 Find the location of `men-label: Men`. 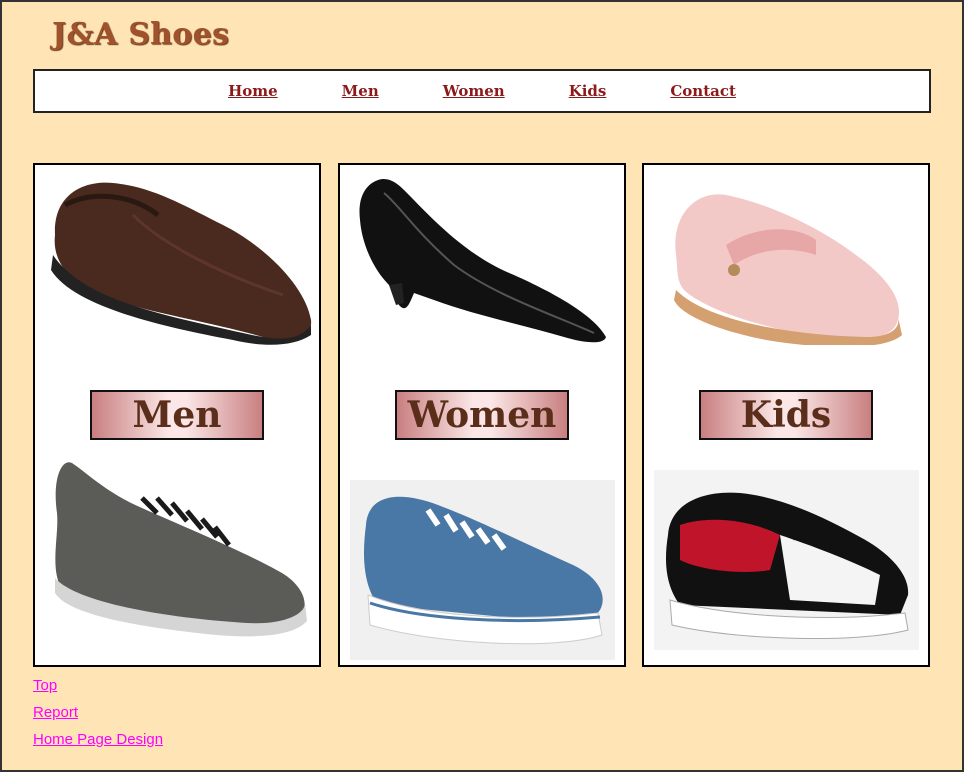

men-label: Men is located at coordinates (177, 415).